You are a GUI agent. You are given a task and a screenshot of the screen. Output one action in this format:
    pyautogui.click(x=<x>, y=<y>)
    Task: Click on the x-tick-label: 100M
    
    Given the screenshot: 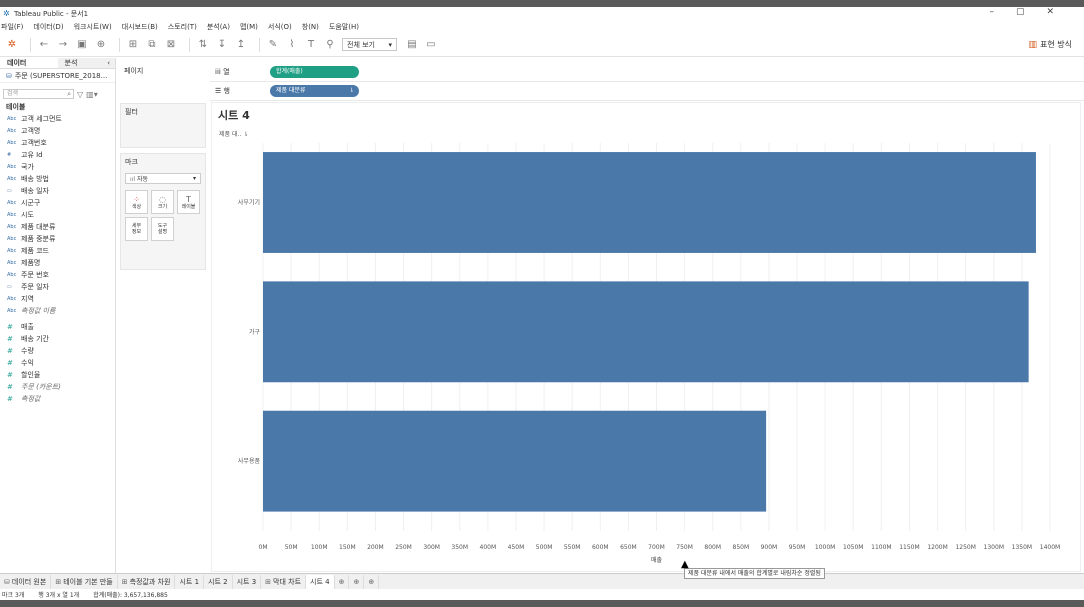 What is the action you would take?
    pyautogui.click(x=319, y=547)
    